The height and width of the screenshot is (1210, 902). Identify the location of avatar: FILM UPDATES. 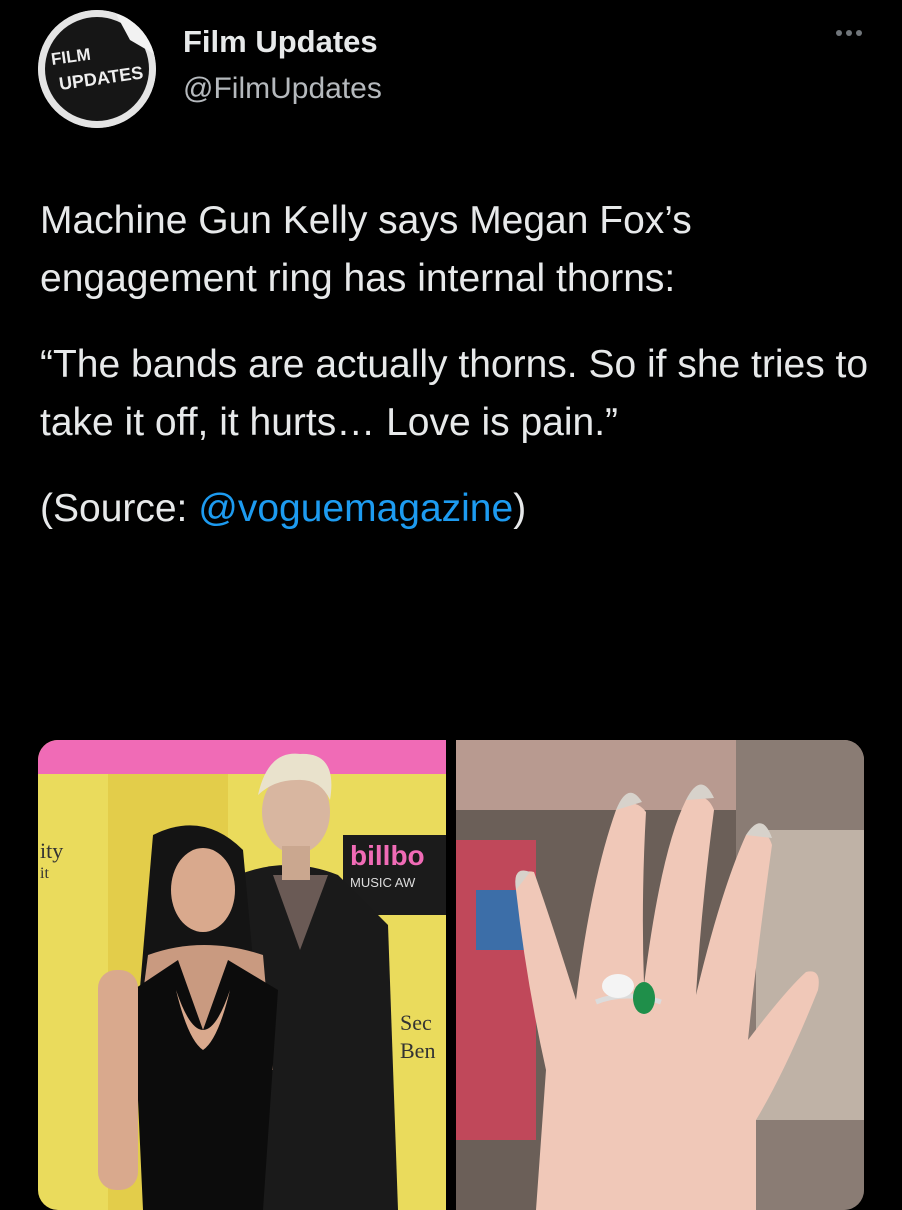
(97, 69).